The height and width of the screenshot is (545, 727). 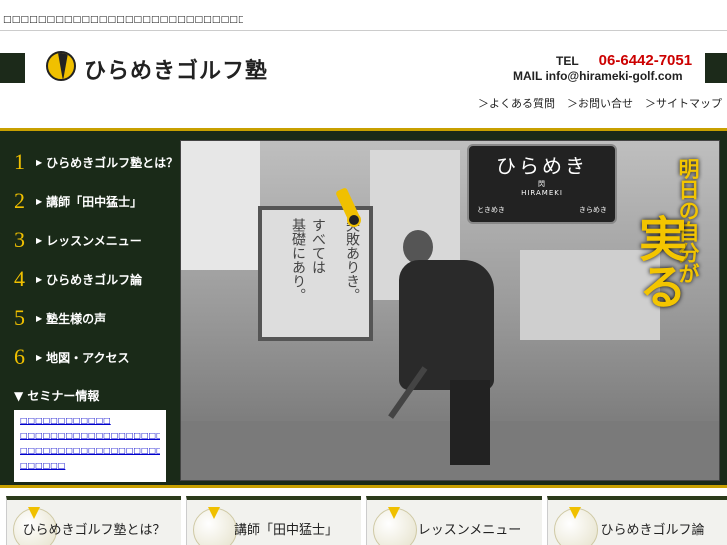 What do you see at coordinates (19, 278) in the screenshot?
I see `menu-number: 4` at bounding box center [19, 278].